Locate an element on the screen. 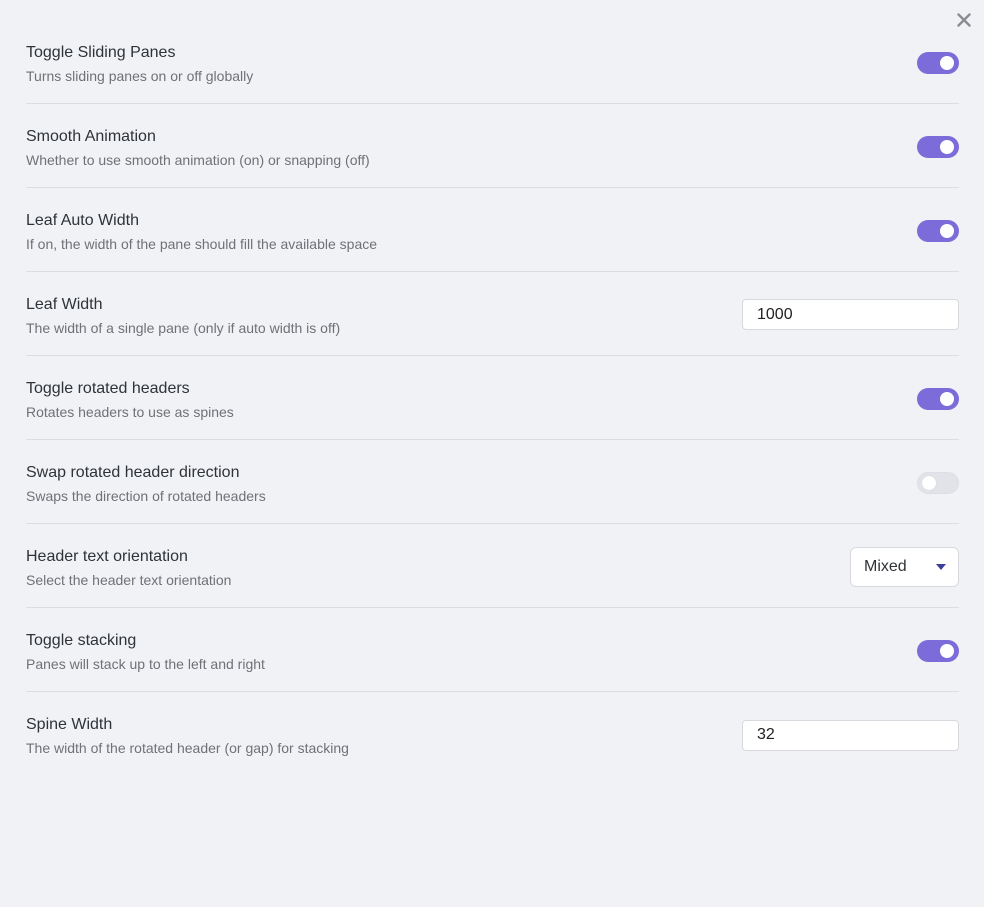  setting-name: Toggle Sliding Panes is located at coordinates (101, 52).